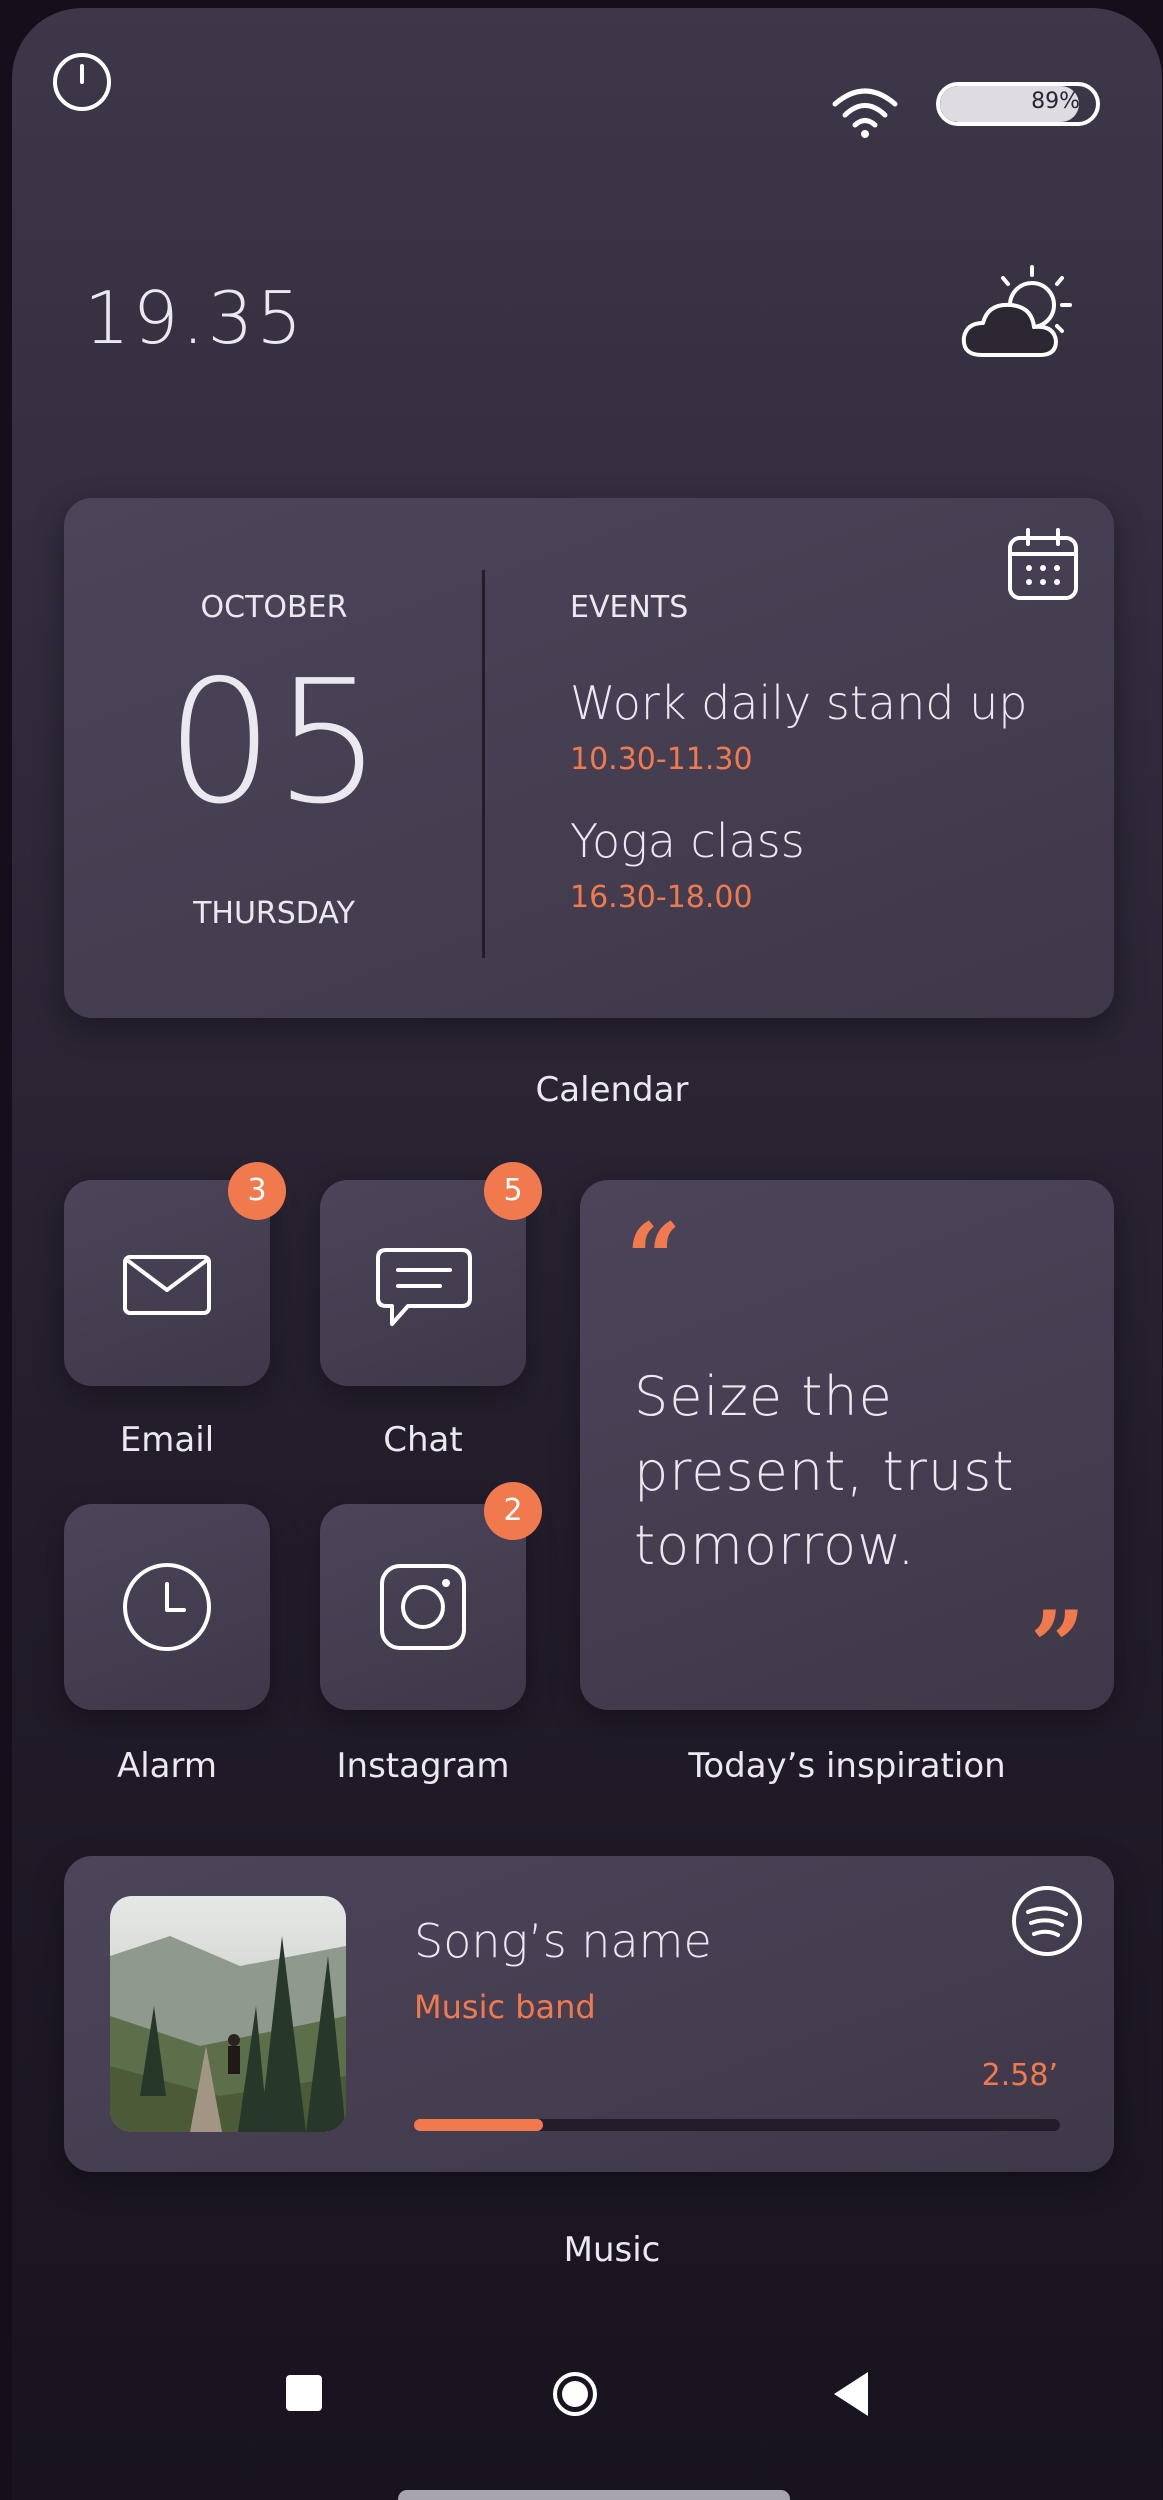  Describe the element at coordinates (799, 703) in the screenshot. I see `event-title: Work daily stand up` at that location.